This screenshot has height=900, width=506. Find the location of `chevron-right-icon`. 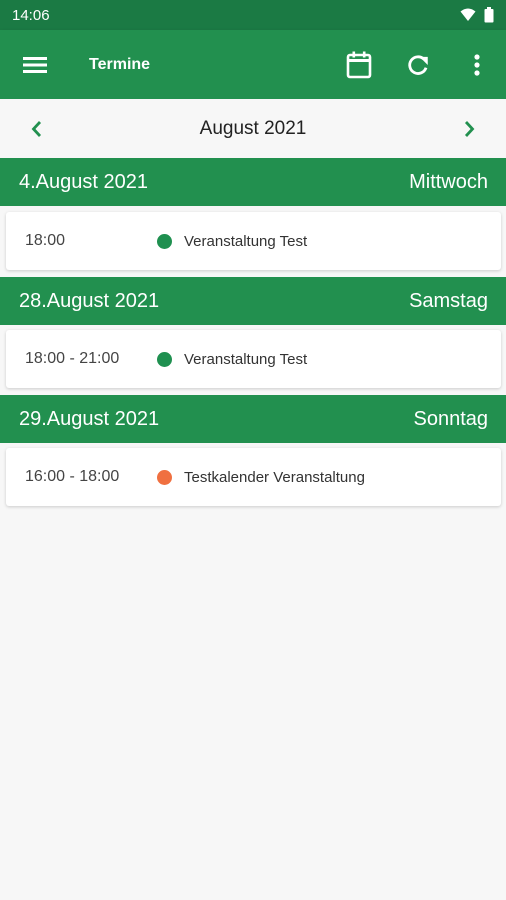

chevron-right-icon is located at coordinates (469, 129).